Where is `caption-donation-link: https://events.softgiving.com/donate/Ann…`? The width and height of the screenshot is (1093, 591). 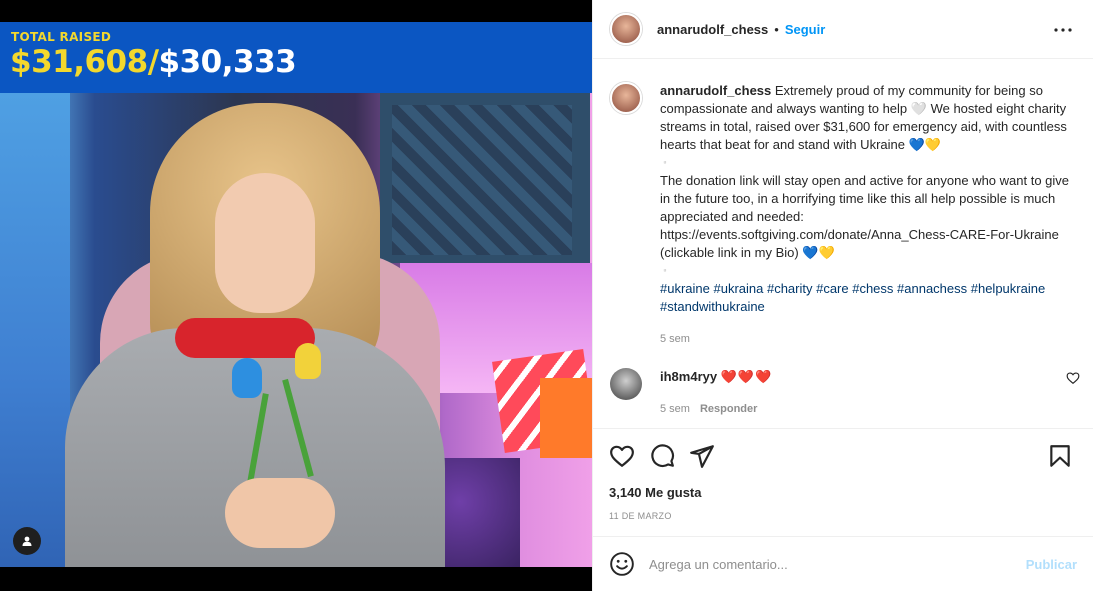 caption-donation-link: https://events.softgiving.com/donate/Ann… is located at coordinates (859, 243).